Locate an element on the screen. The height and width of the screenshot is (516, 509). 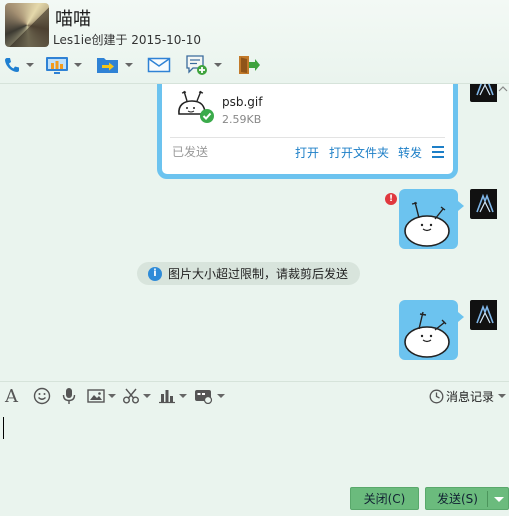
button-divider is located at coordinates (487, 499).